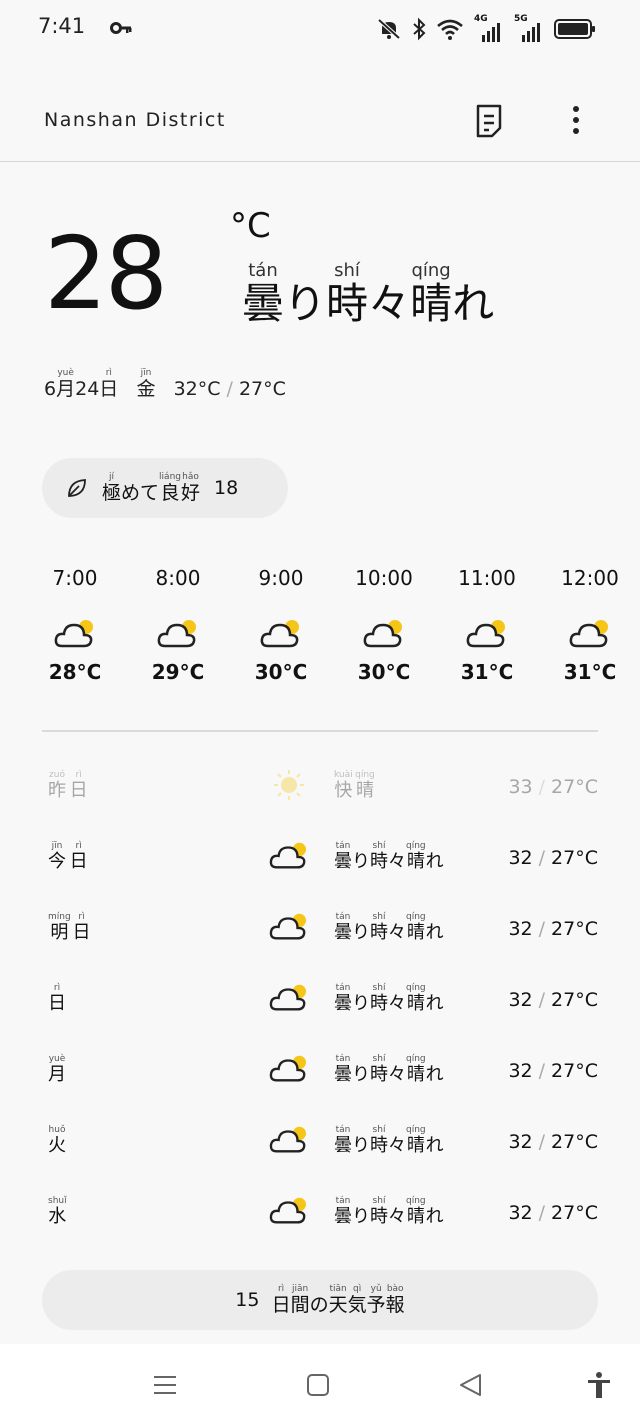 The width and height of the screenshot is (640, 1422). What do you see at coordinates (57, 1069) in the screenshot?
I see `day-label: 月yuè` at bounding box center [57, 1069].